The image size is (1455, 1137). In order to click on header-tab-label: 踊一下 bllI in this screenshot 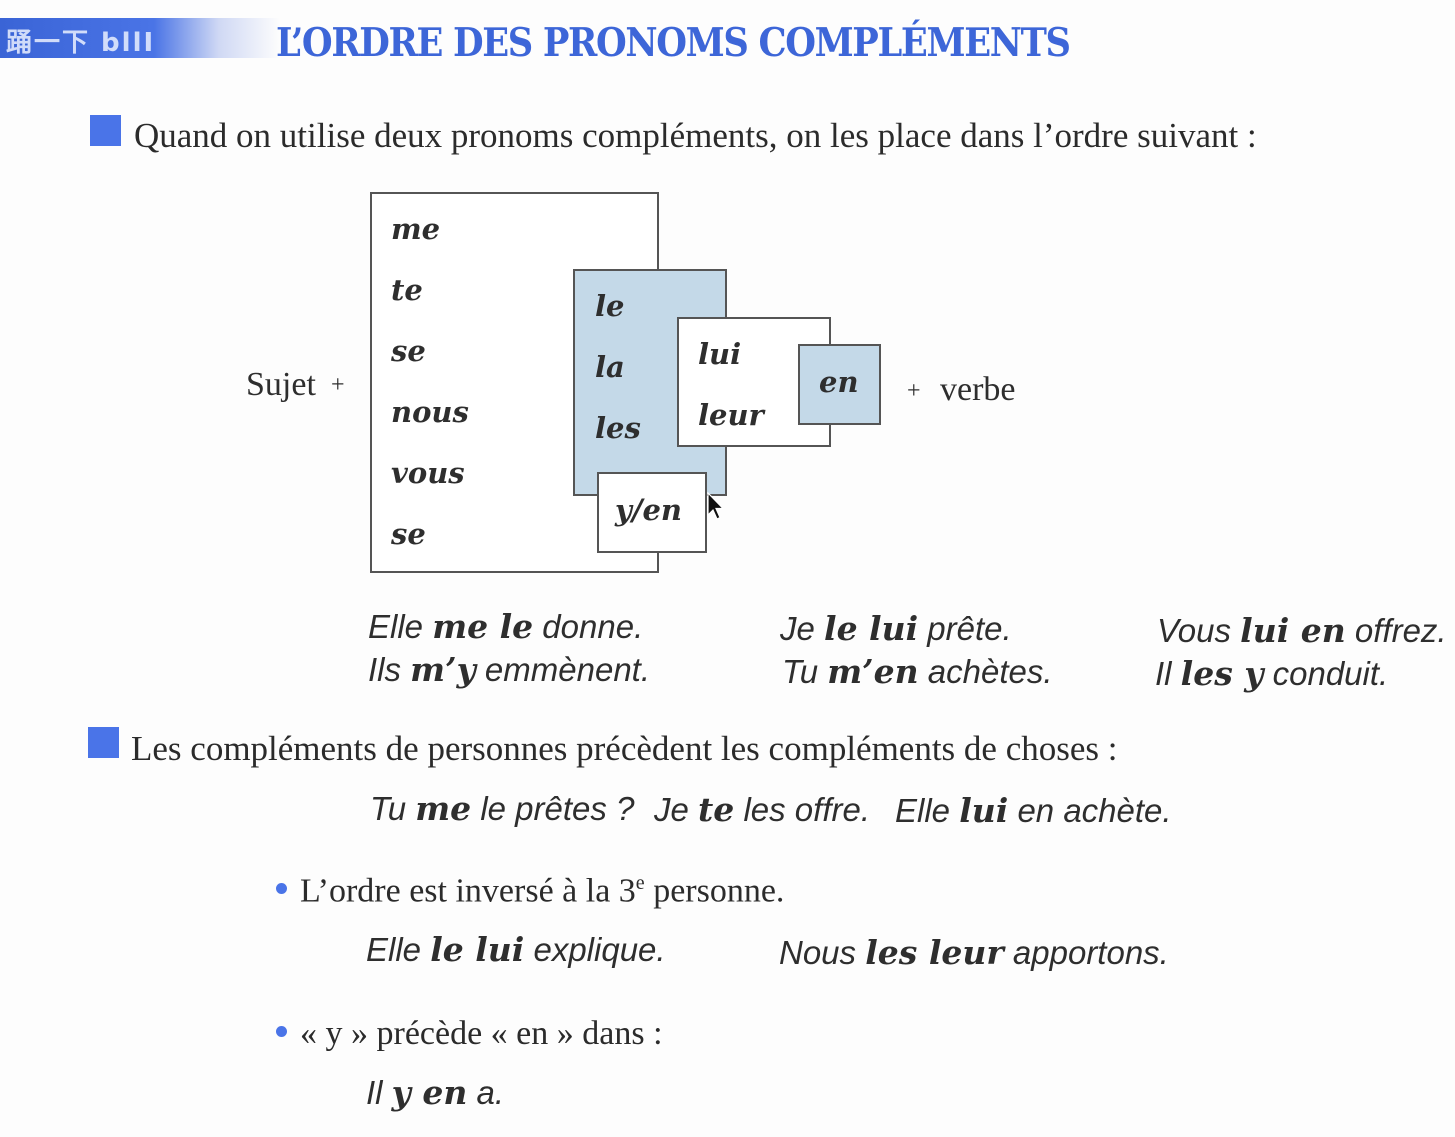, I will do `click(81, 43)`.